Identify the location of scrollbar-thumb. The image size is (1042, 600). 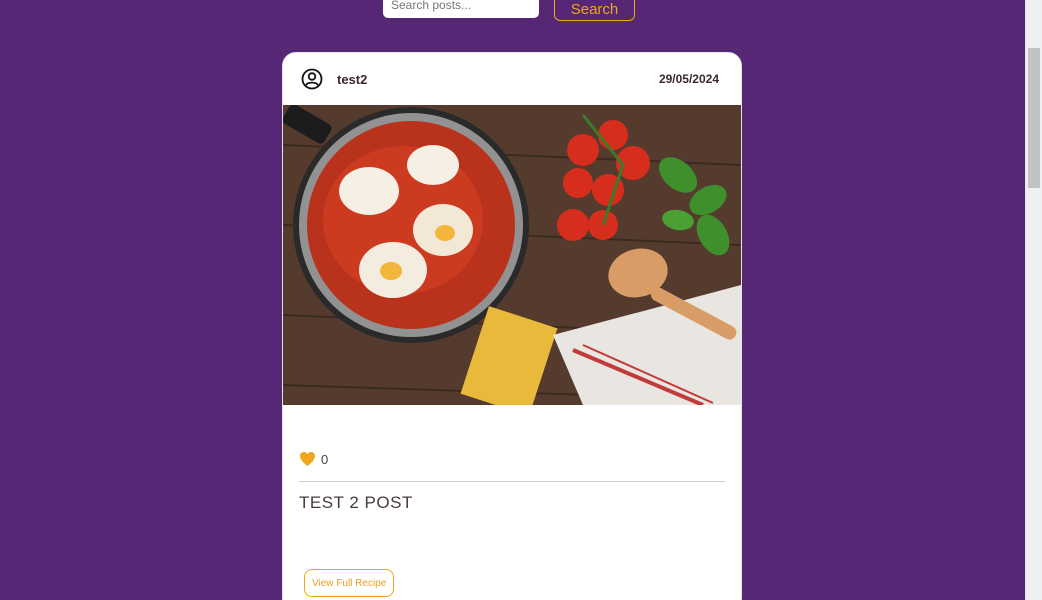
(1034, 118).